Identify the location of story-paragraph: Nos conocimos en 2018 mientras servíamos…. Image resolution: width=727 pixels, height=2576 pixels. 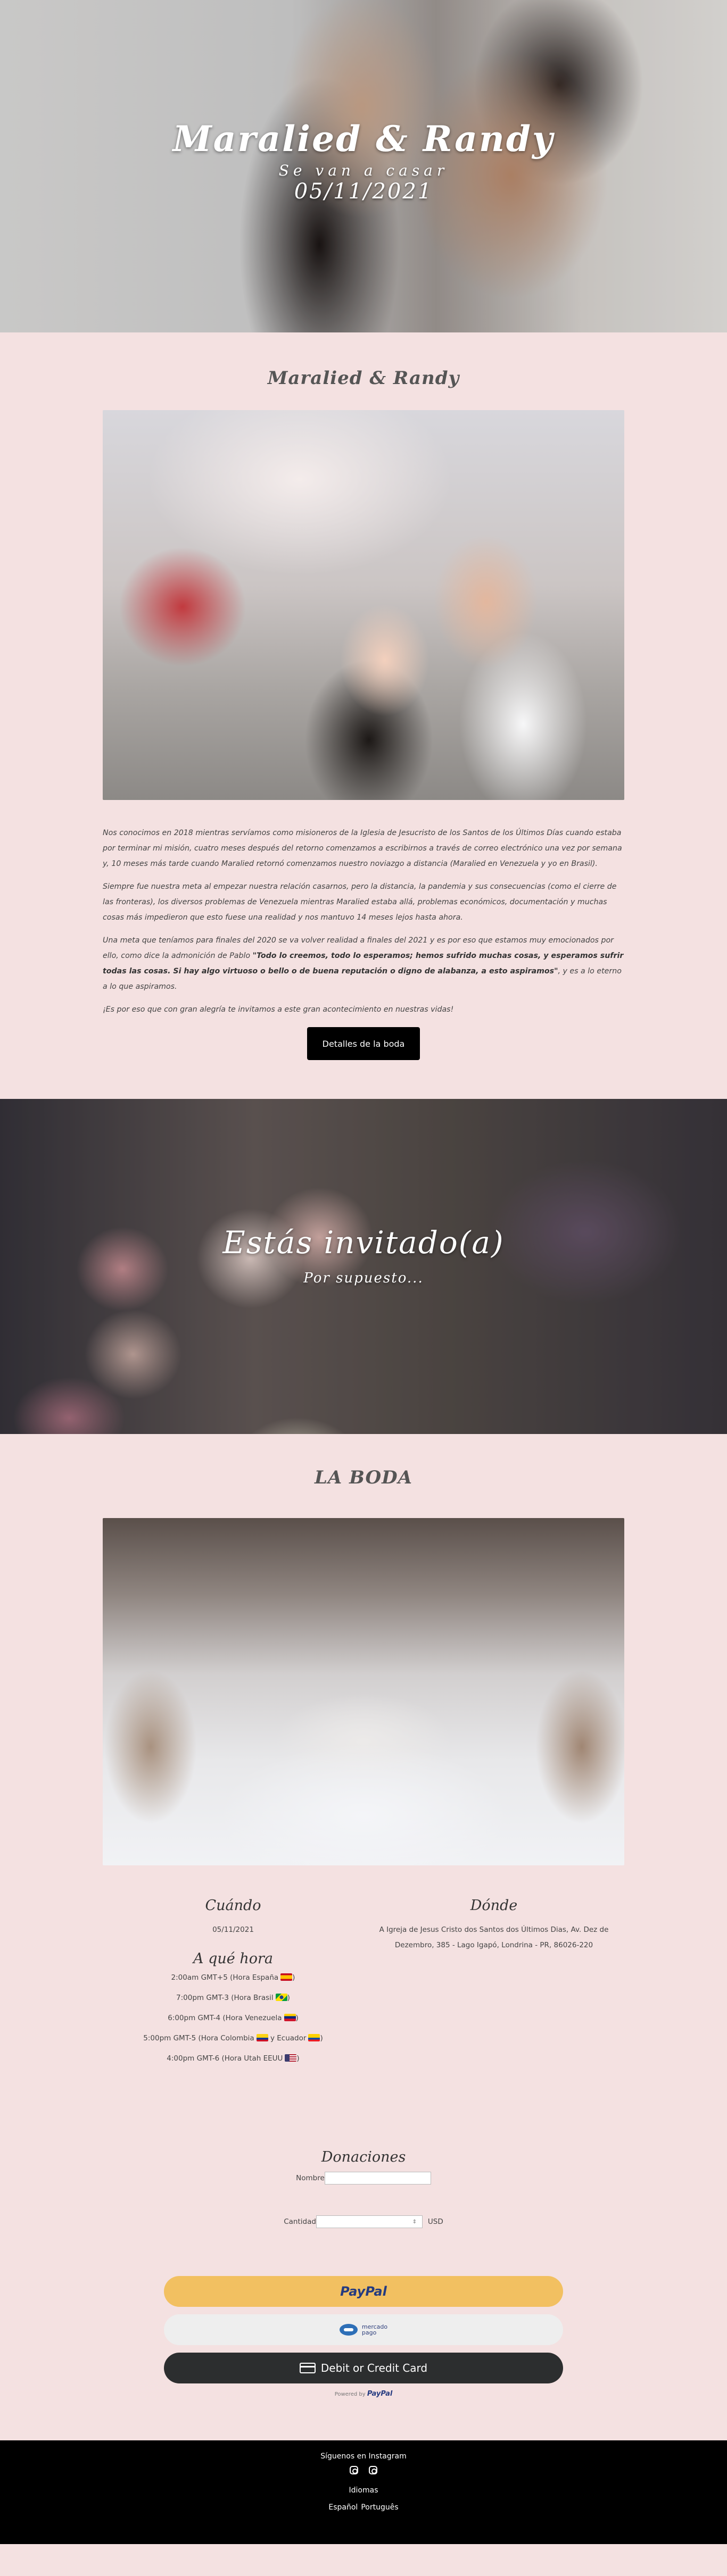
(362, 849).